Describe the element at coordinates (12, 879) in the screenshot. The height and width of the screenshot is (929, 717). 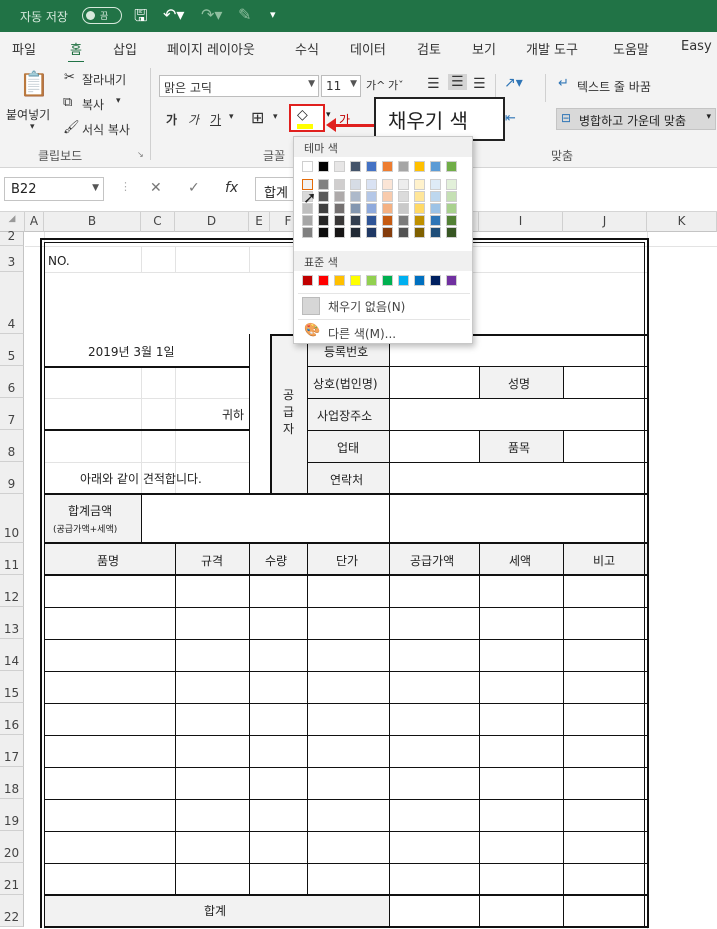
I see `row-header: 21` at that location.